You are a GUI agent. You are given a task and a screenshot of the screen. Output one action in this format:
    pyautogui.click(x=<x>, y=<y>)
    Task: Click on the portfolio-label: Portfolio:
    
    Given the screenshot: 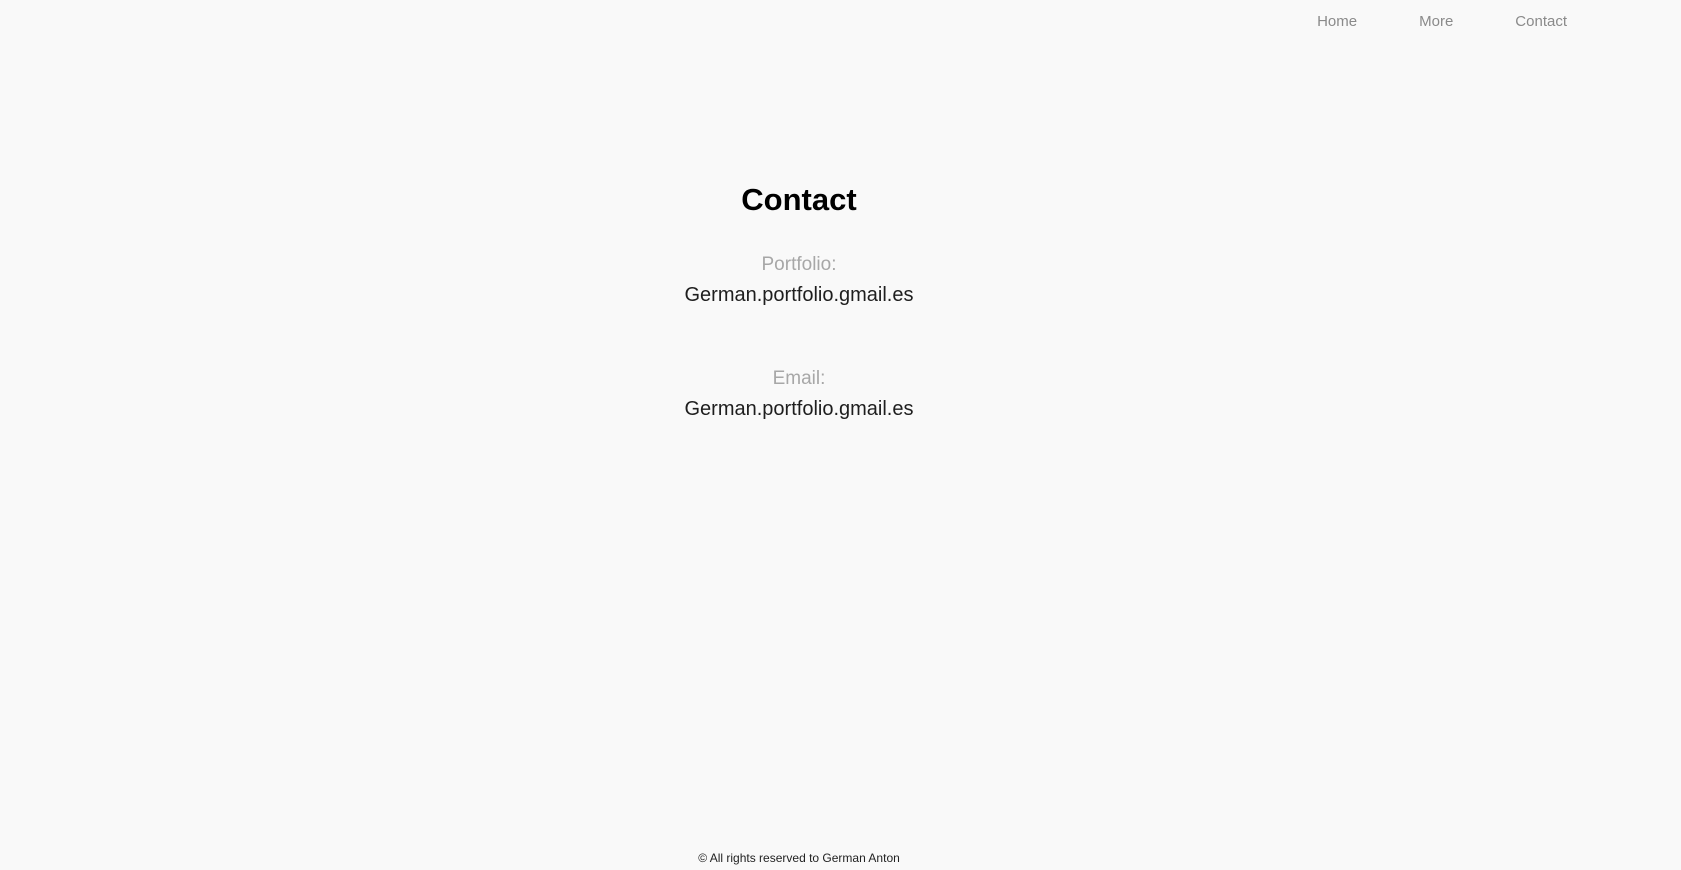 What is the action you would take?
    pyautogui.click(x=799, y=264)
    